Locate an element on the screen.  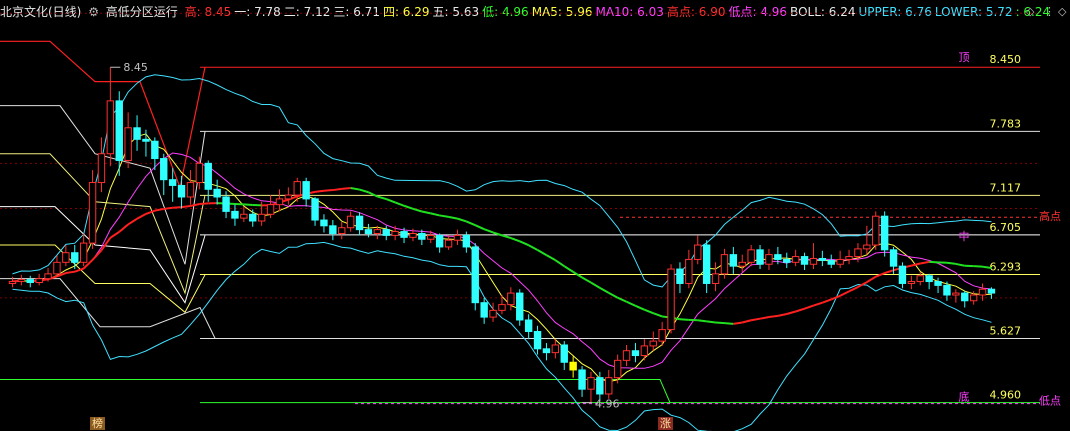
bottom-mid-tag: 涨 is located at coordinates (665, 423).